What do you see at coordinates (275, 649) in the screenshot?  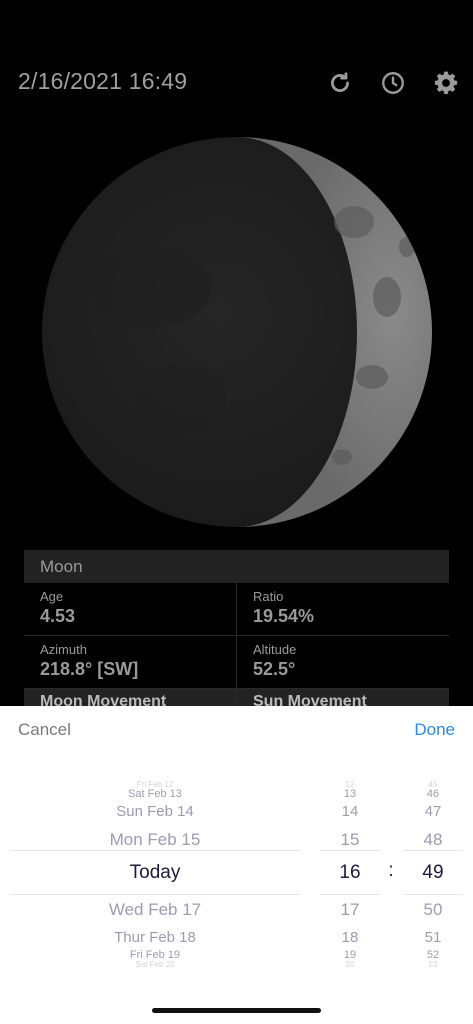 I see `altitude-label: Altitude` at bounding box center [275, 649].